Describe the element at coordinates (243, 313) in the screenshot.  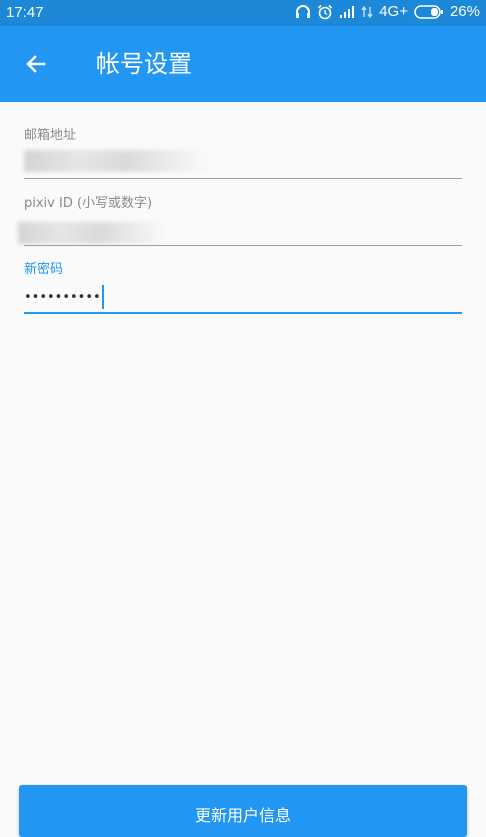
I see `new-password-underline` at that location.